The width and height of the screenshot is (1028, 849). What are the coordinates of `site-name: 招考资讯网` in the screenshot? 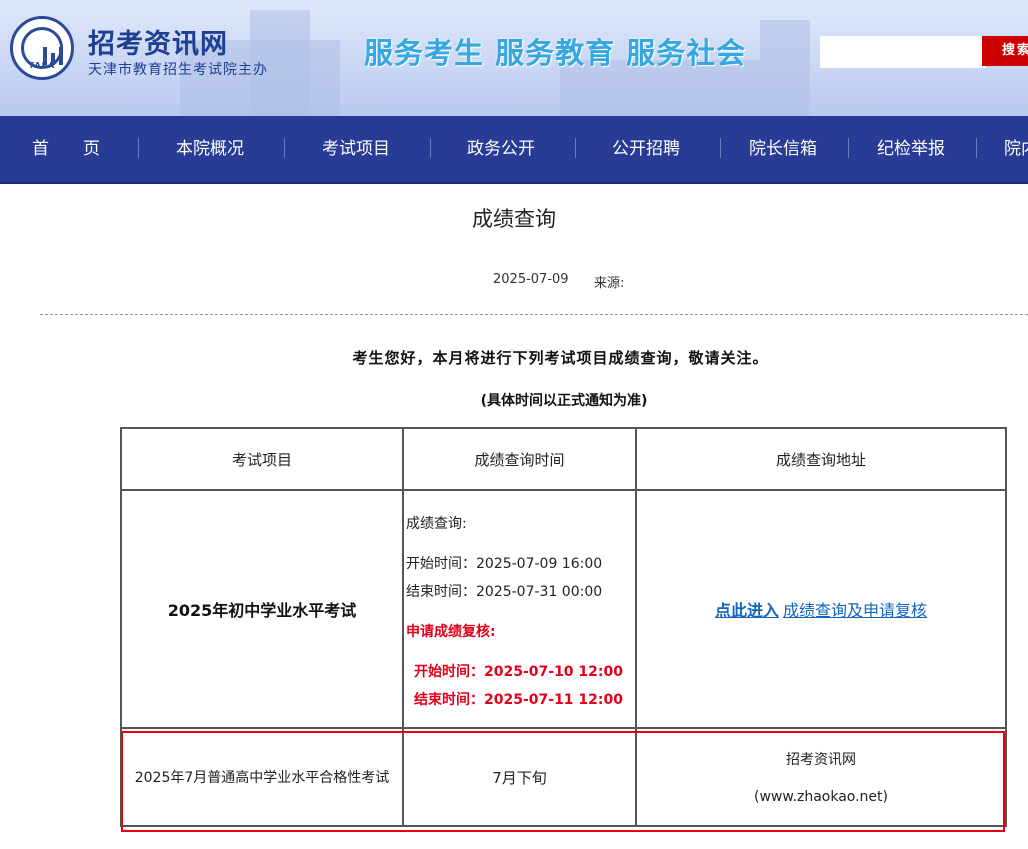 It's located at (158, 41).